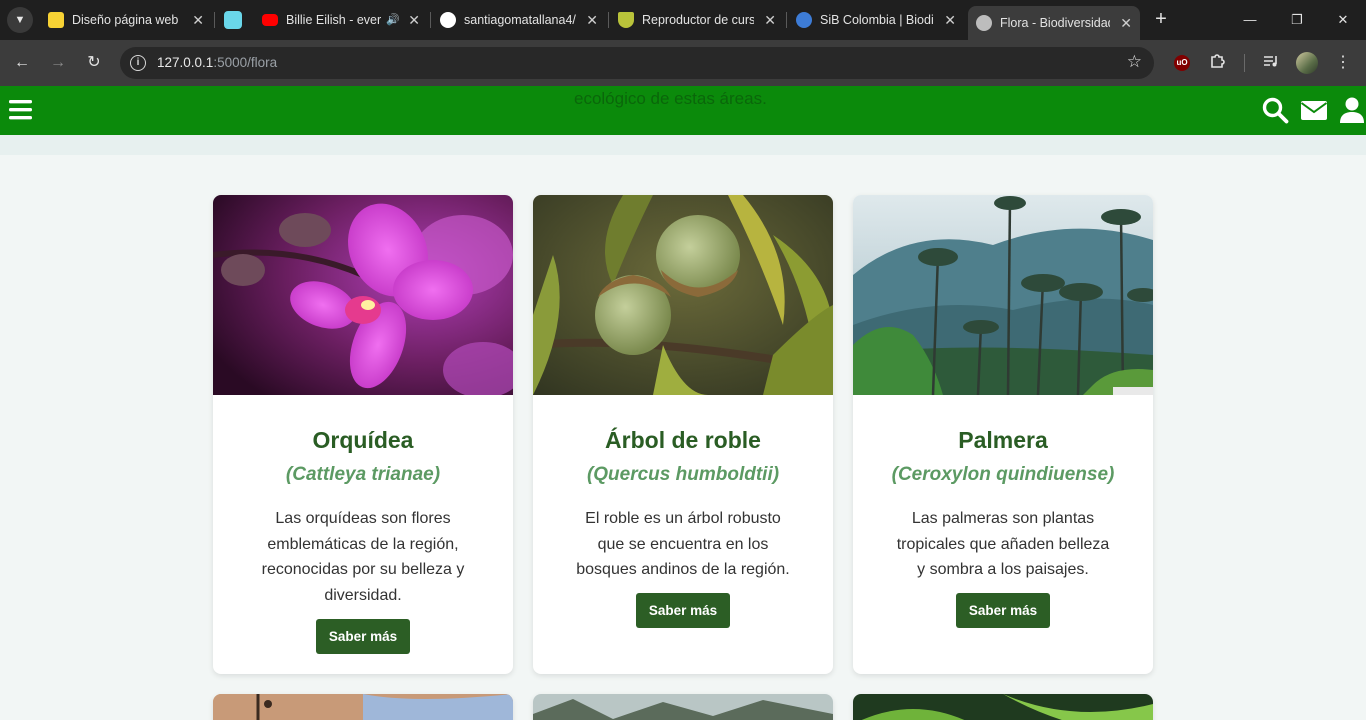 Image resolution: width=1366 pixels, height=720 pixels. Describe the element at coordinates (1003, 295) in the screenshot. I see `wax-palms-image` at that location.